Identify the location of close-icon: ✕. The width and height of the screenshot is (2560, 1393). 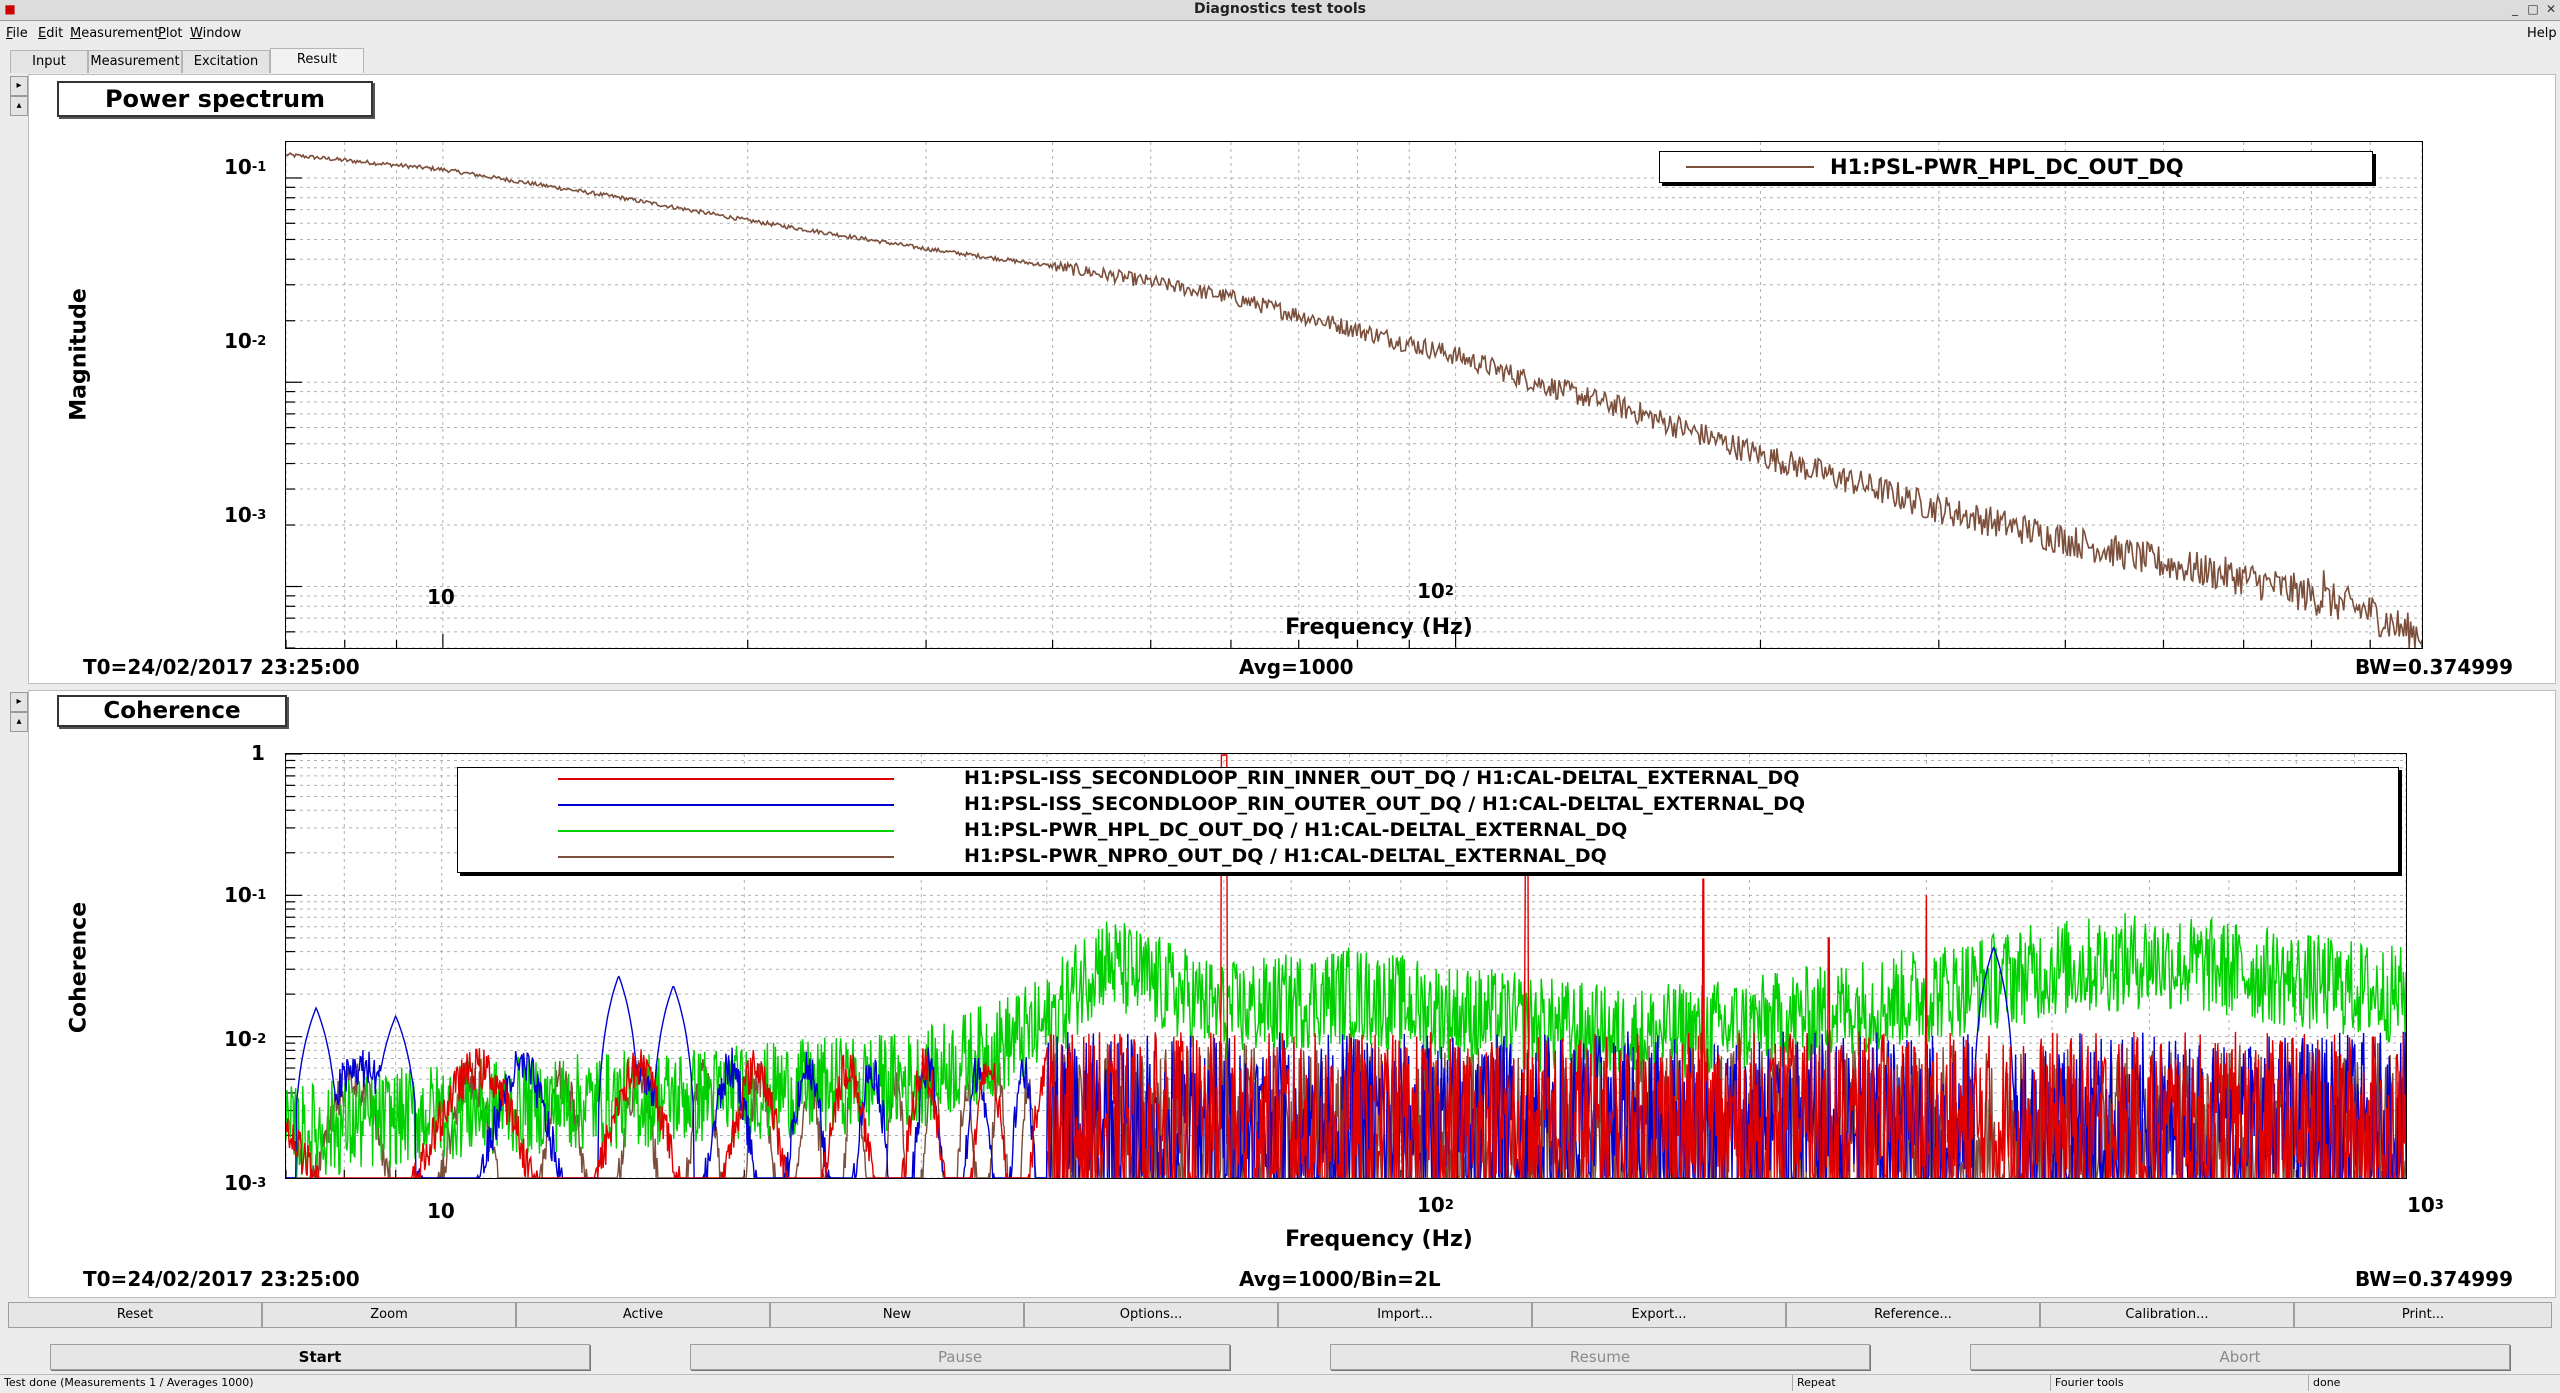
(2551, 9).